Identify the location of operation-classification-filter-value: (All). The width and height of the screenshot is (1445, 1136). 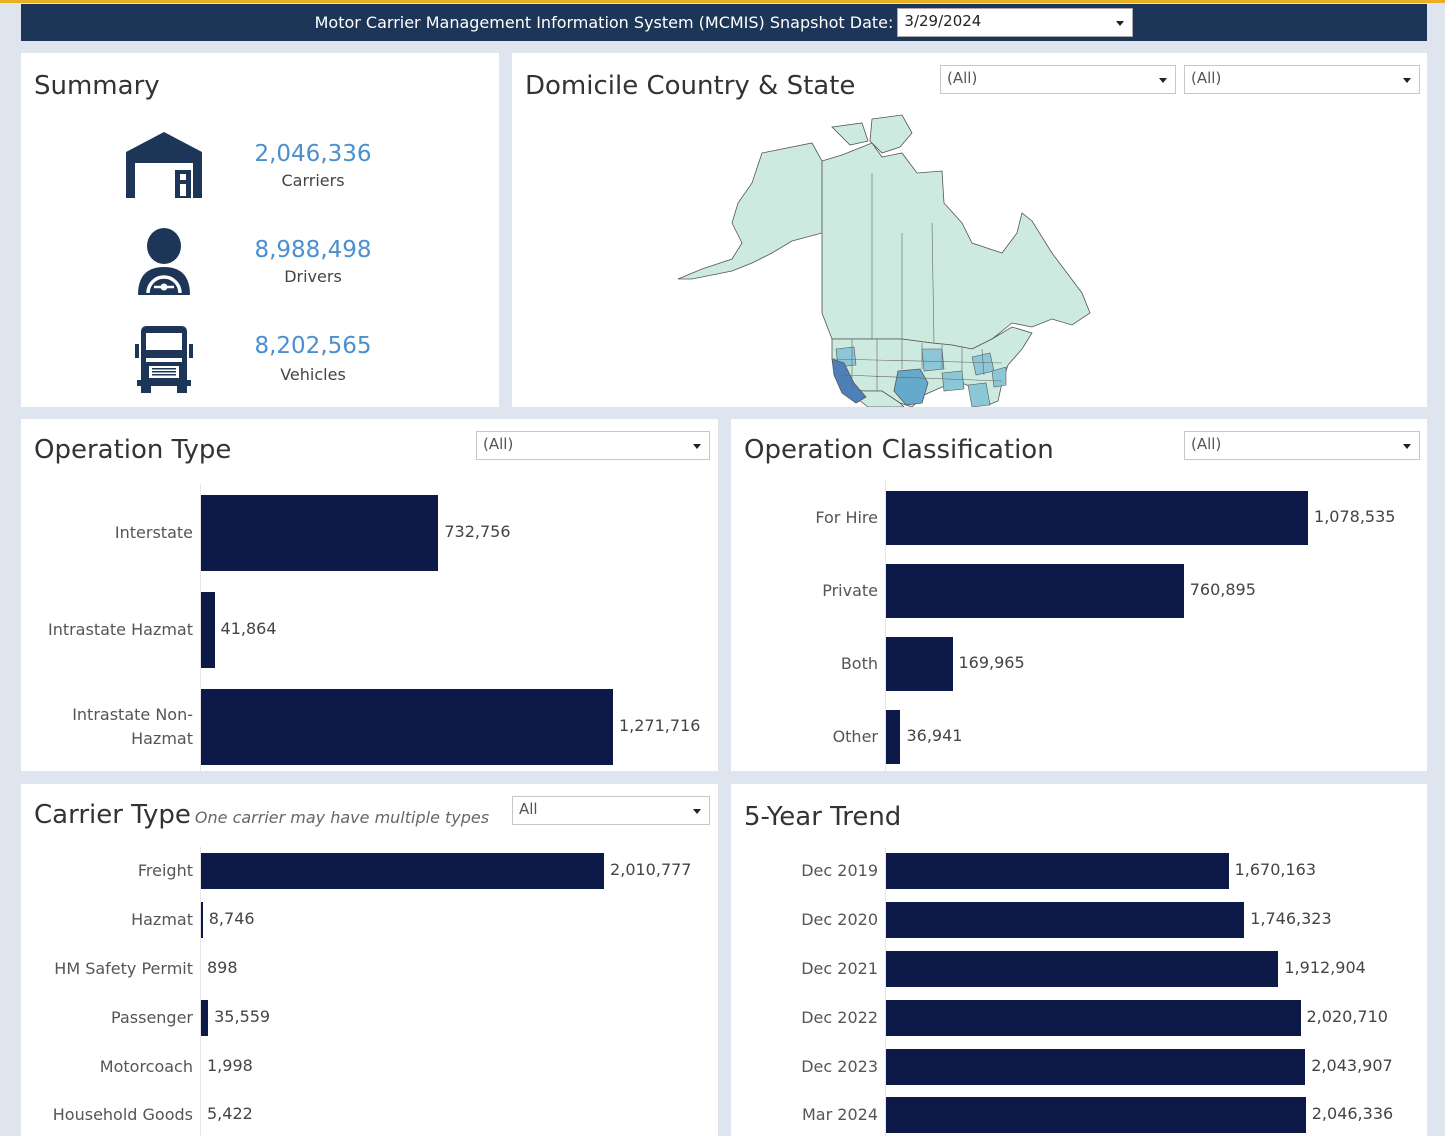
(1206, 444).